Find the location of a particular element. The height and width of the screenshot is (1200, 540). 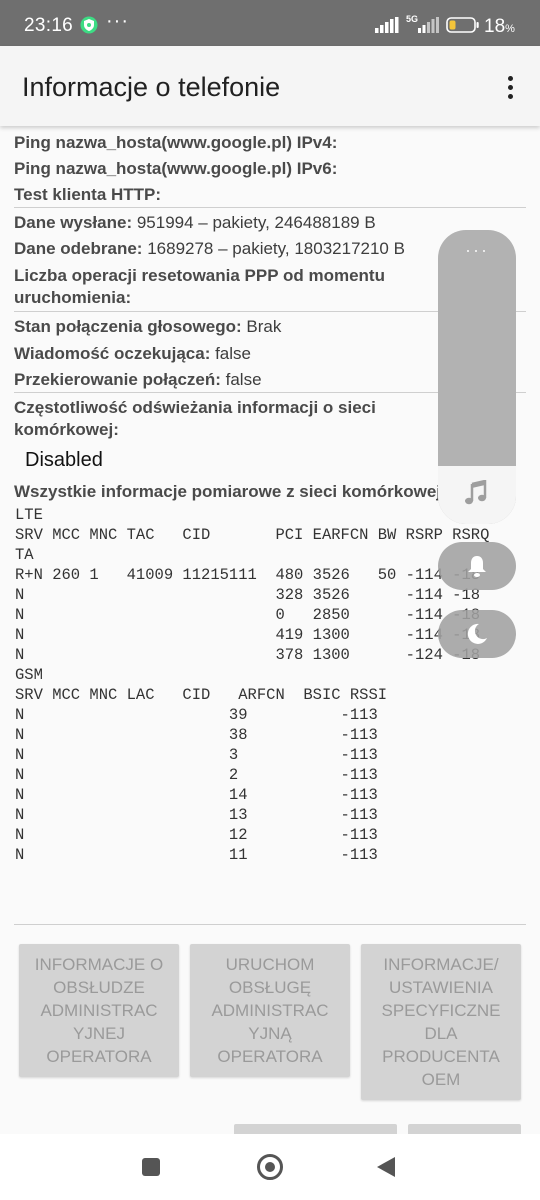

music-note-icon is located at coordinates (476, 492).